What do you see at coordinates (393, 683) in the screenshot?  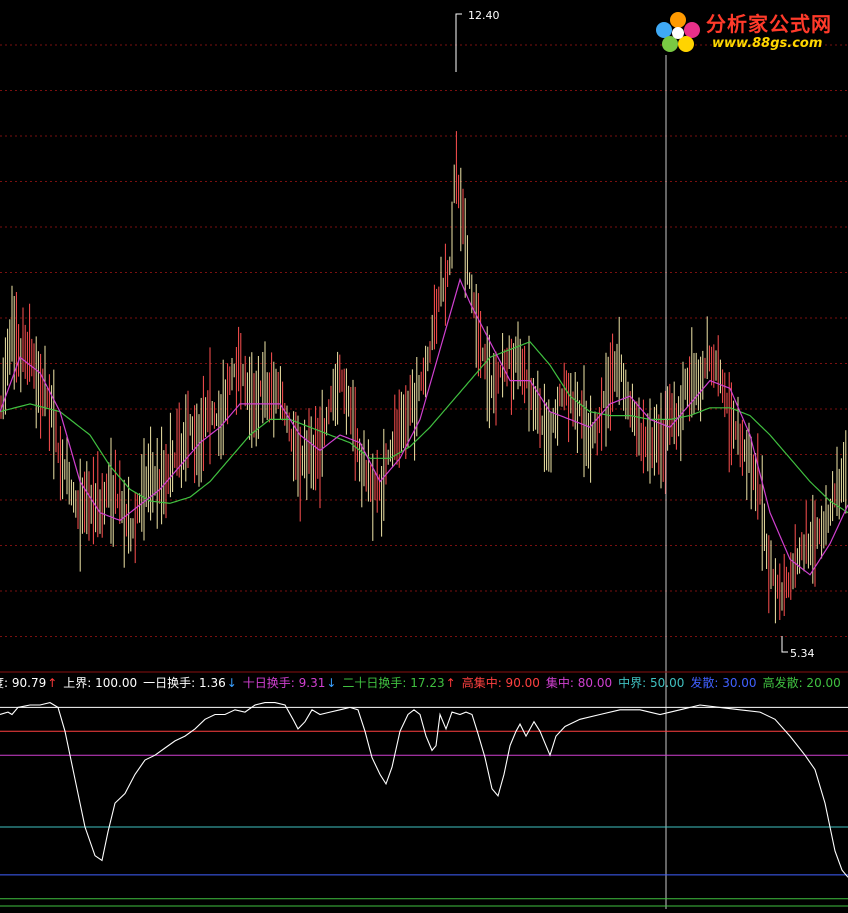 I see `legend-item: 二十日换手: 17.23` at bounding box center [393, 683].